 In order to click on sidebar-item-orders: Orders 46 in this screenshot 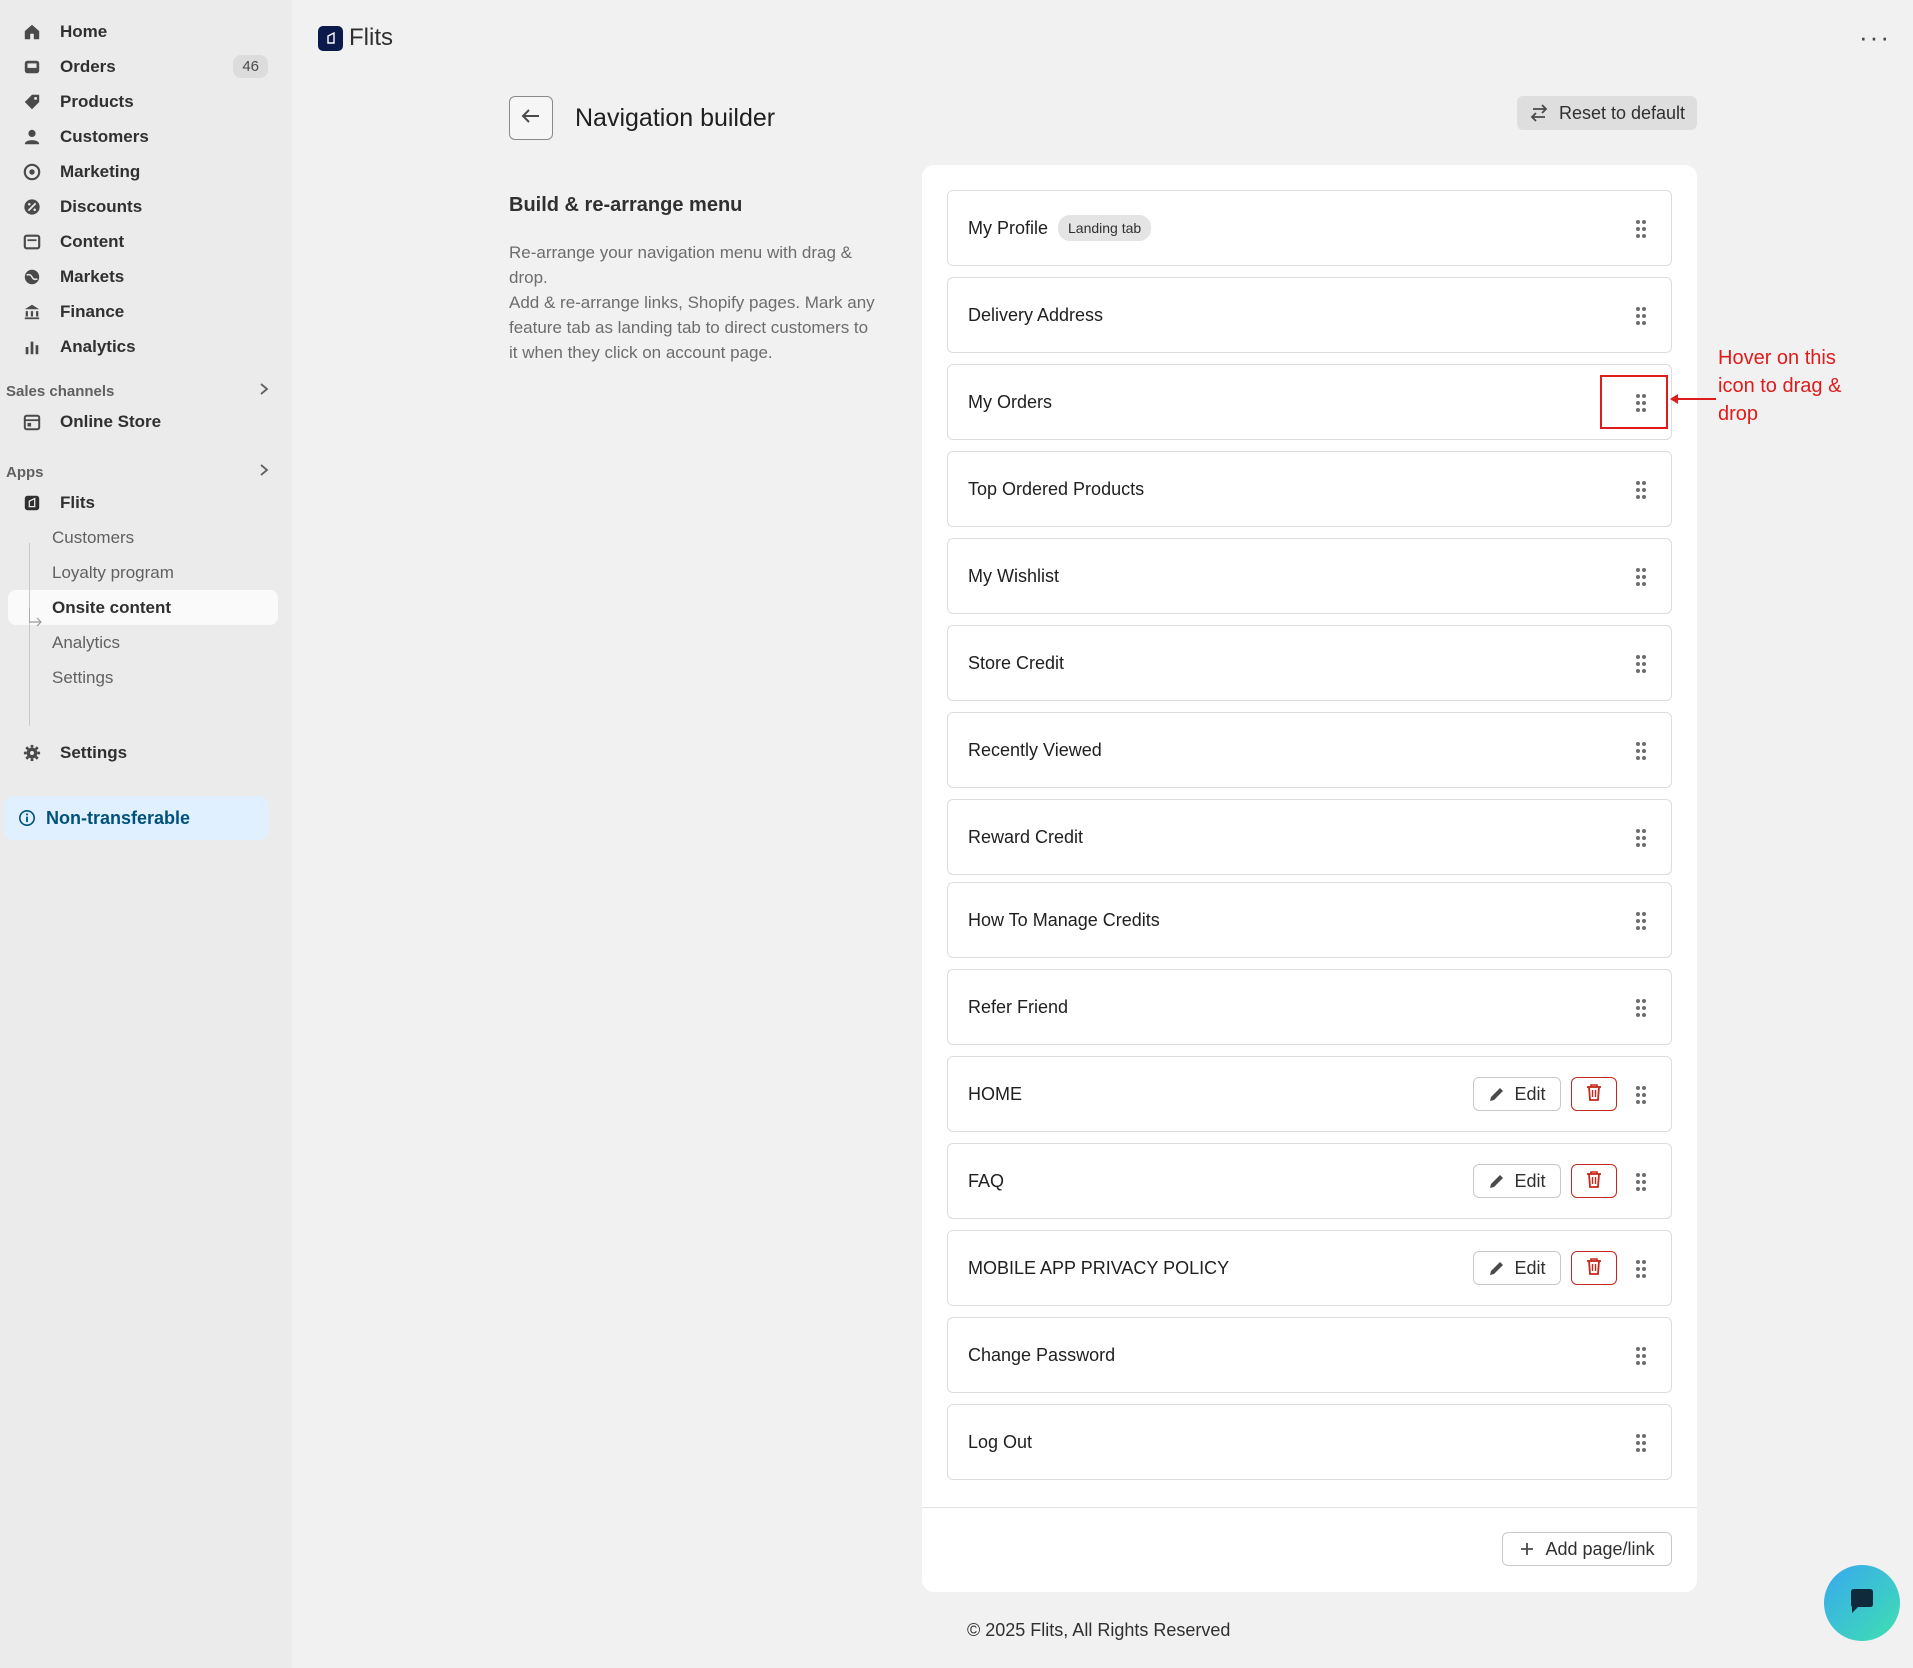, I will do `click(143, 66)`.